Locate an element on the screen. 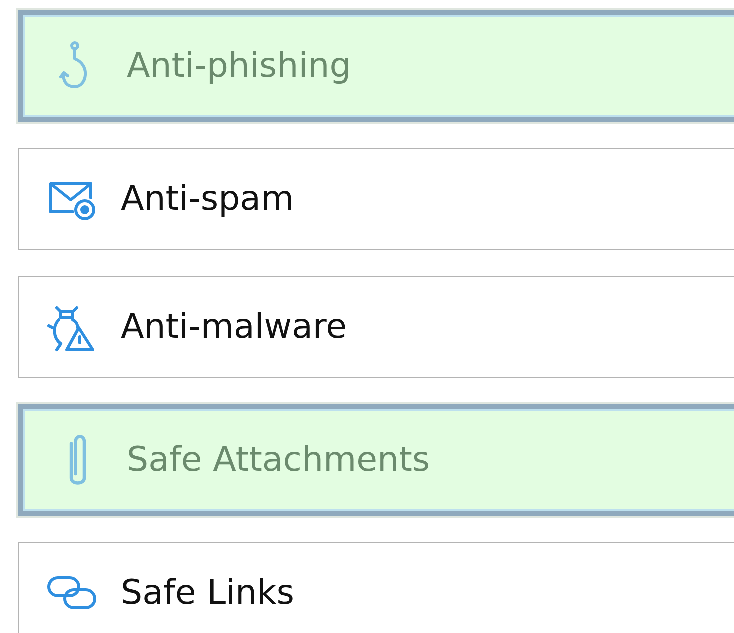 The image size is (734, 633). policy-label: Anti-spam is located at coordinates (207, 199).